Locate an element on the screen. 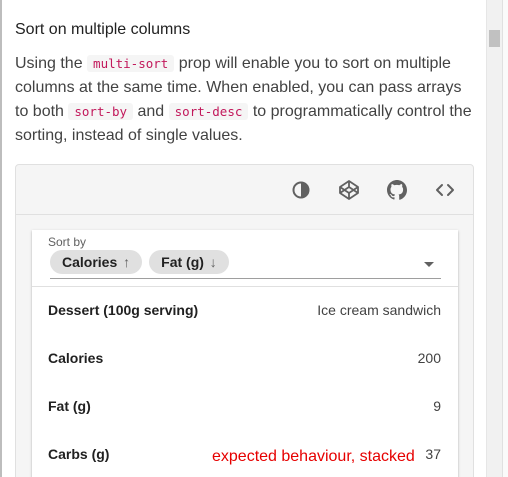  sort-chip-calories: Calories ↑ is located at coordinates (96, 262).